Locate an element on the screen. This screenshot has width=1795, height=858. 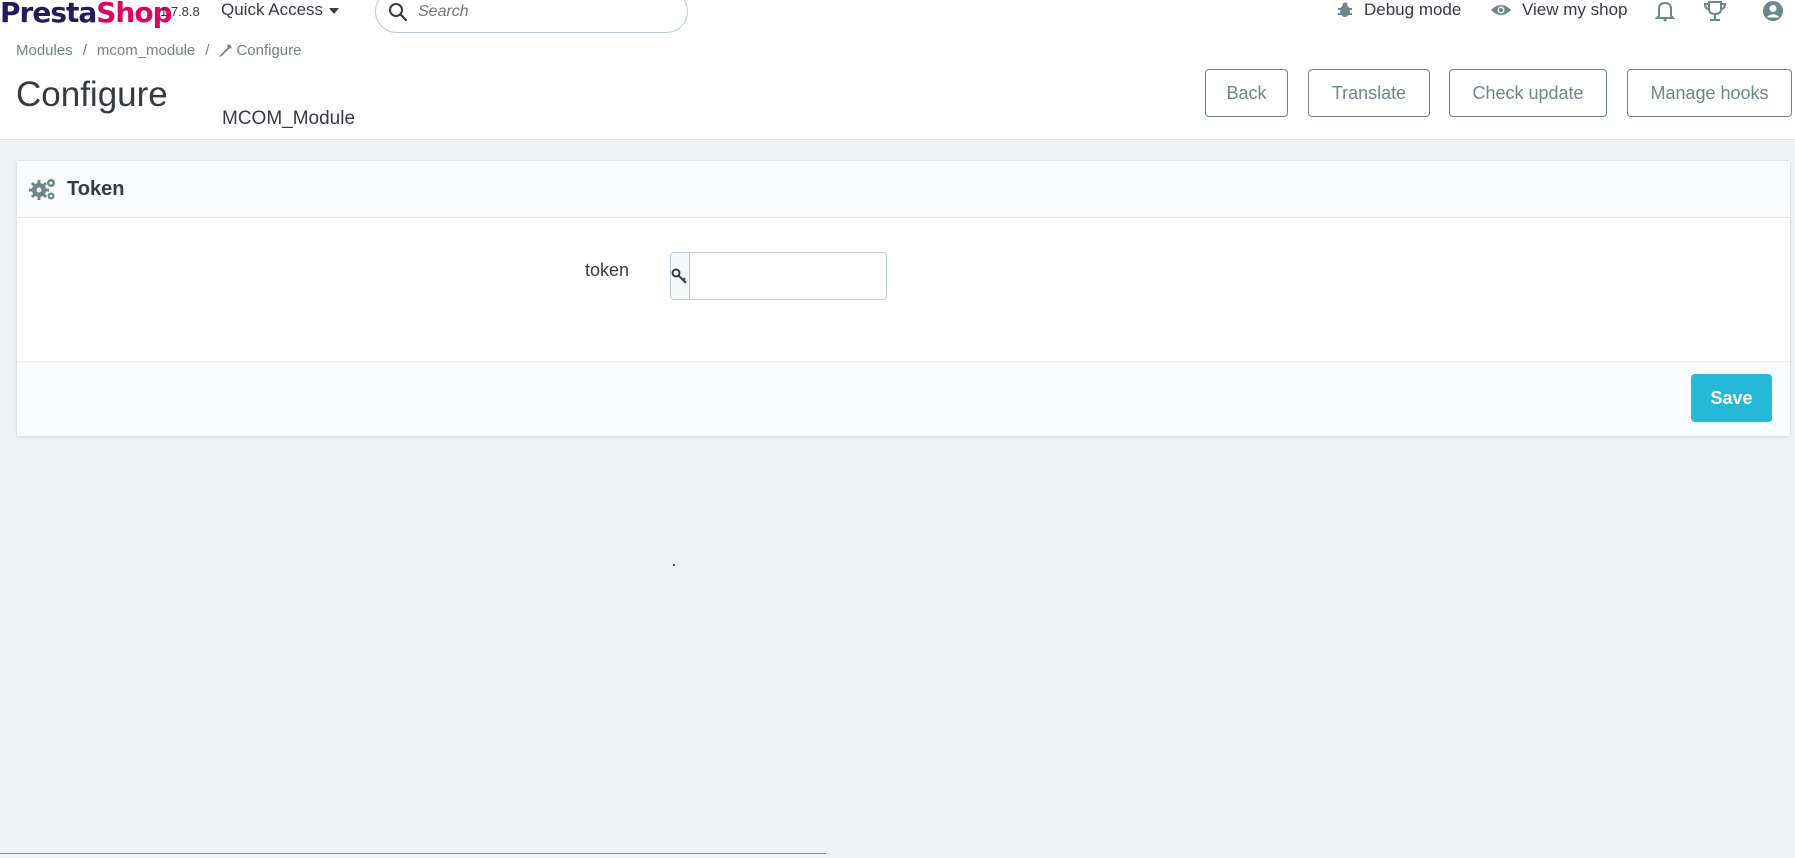
notifications-button is located at coordinates (1665, 11).